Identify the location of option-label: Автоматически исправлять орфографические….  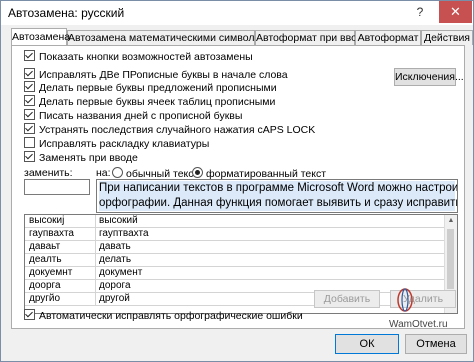
(171, 316).